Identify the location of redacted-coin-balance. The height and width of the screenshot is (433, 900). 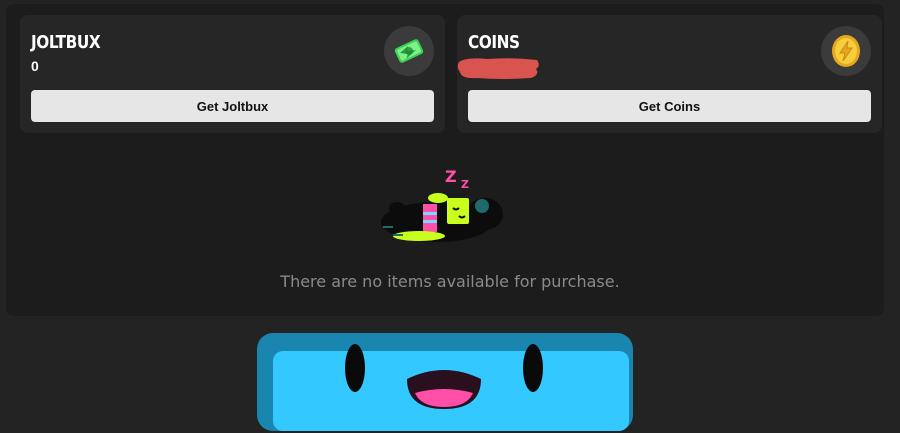
(498, 68).